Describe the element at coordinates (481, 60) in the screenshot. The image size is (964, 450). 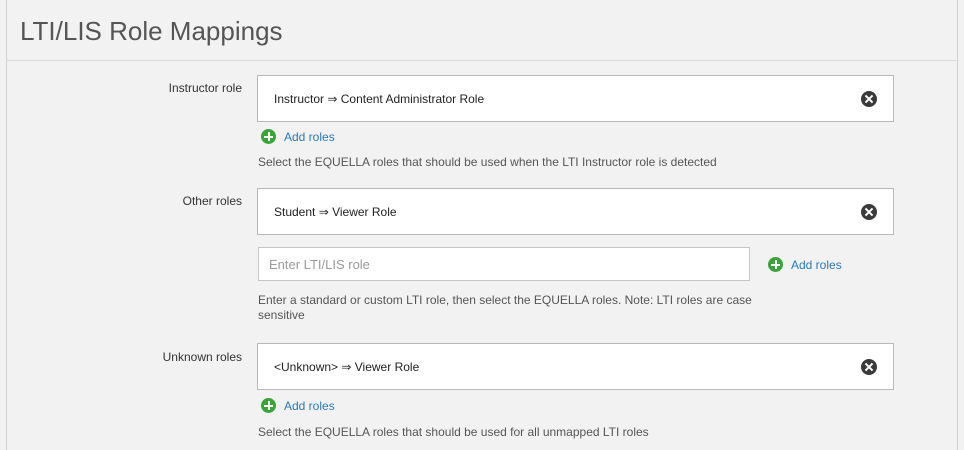
I see `title-divider` at that location.